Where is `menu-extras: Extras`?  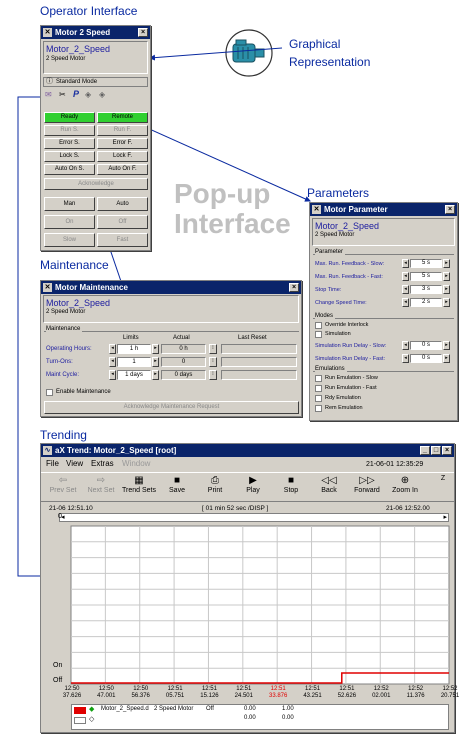 menu-extras: Extras is located at coordinates (102, 463).